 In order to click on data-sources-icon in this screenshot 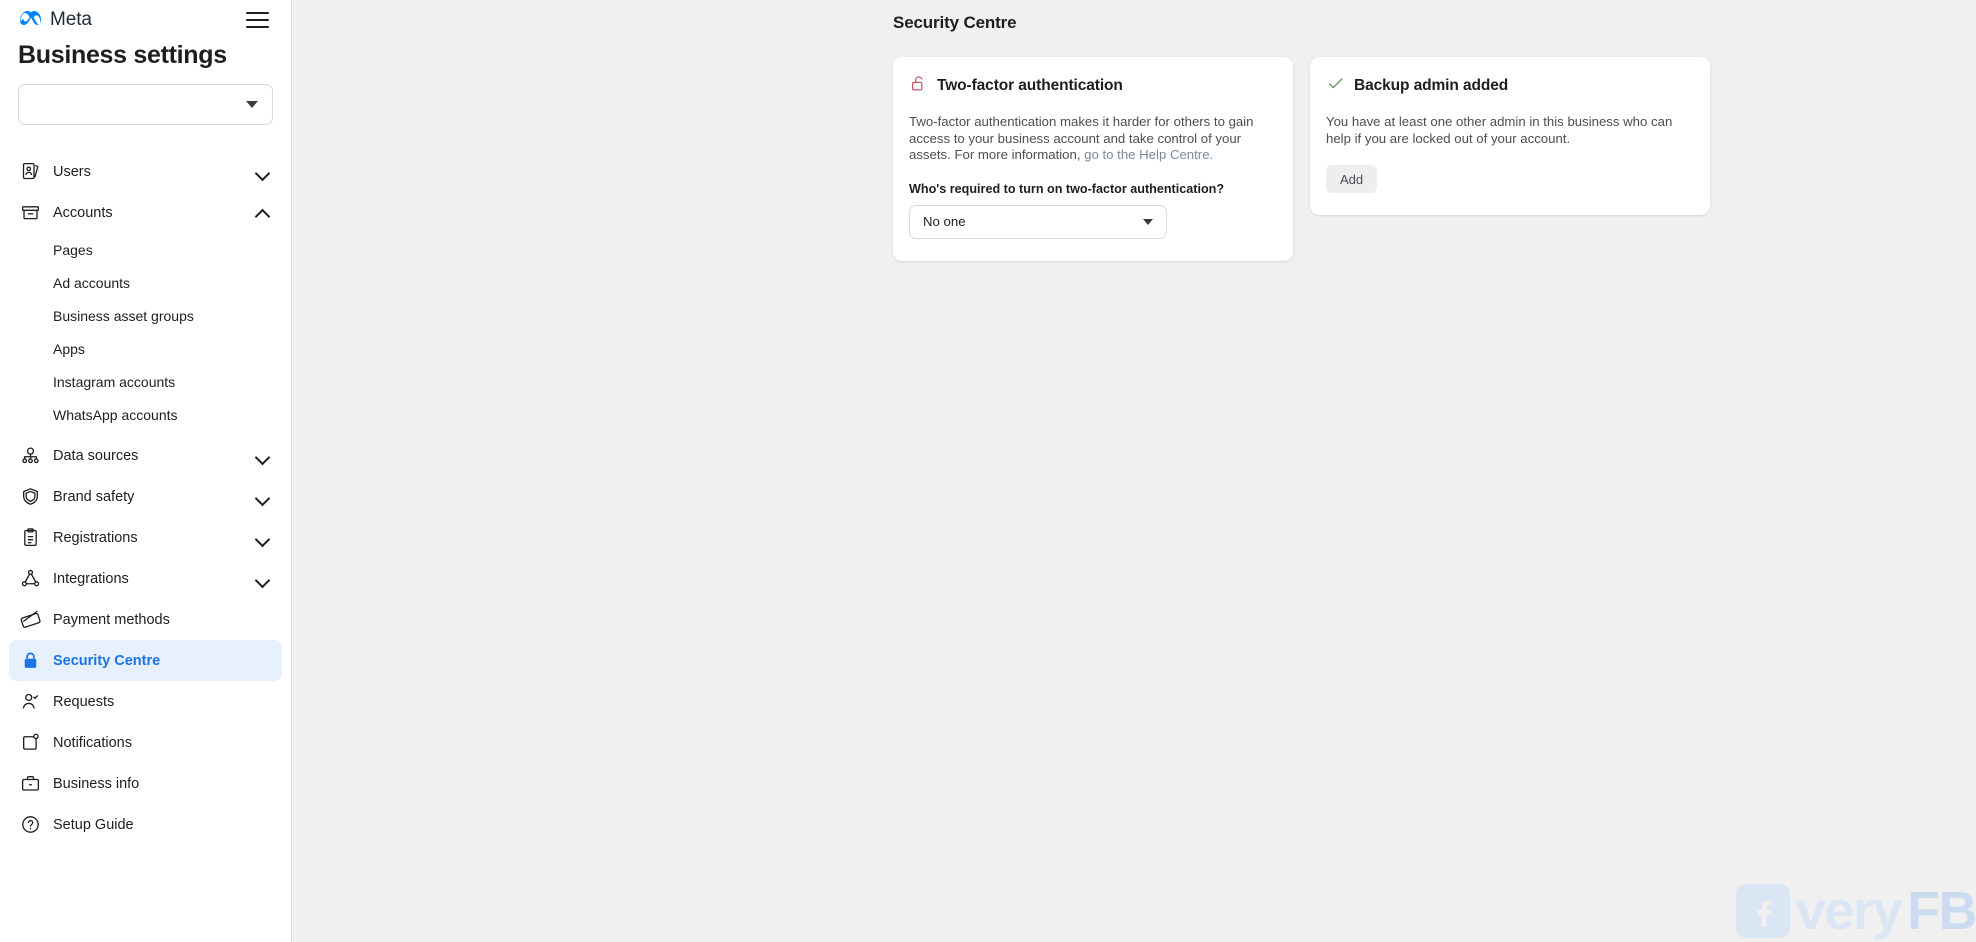, I will do `click(30, 456)`.